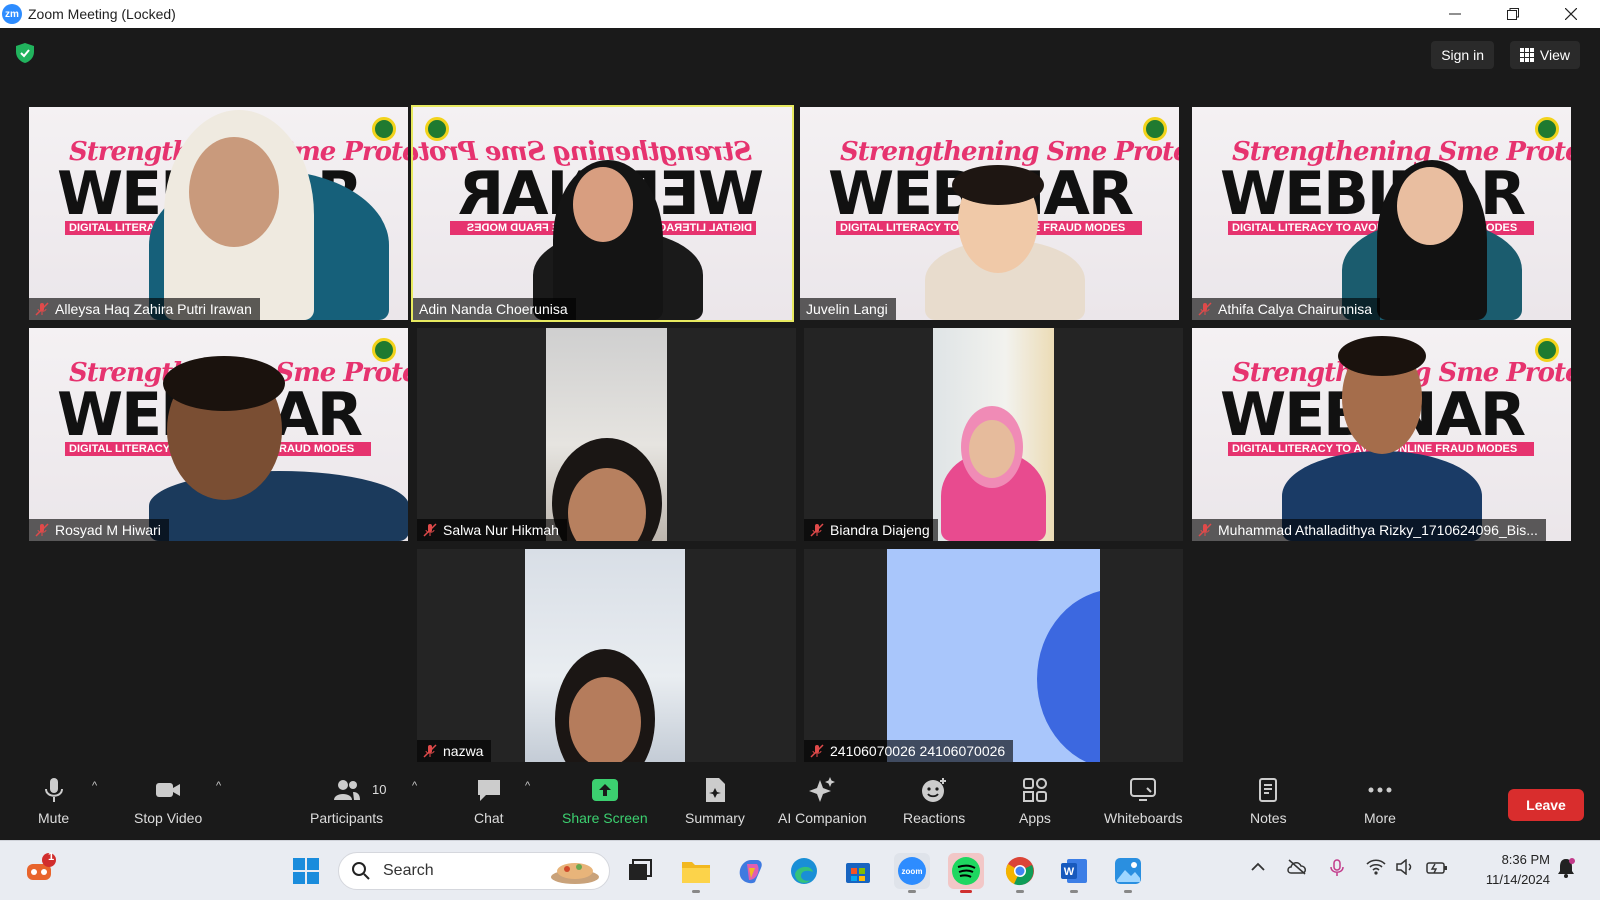 Image resolution: width=1600 pixels, height=900 pixels. I want to click on notes-icon, so click(1268, 790).